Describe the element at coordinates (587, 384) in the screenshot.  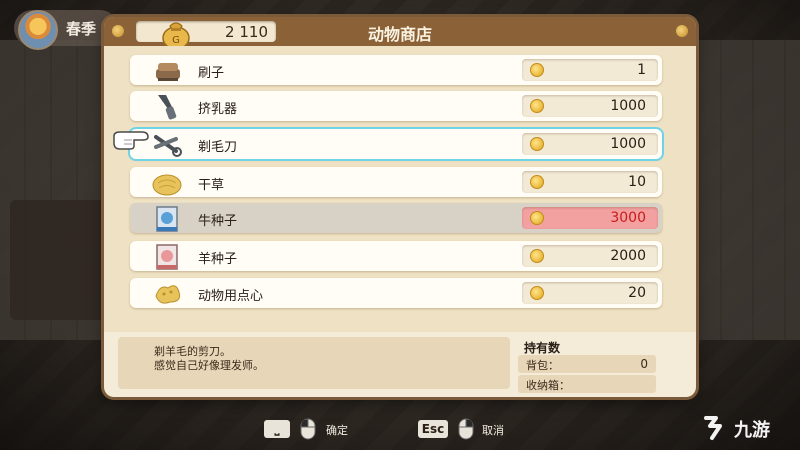
I see `owned-storage-row: 收纳箱：` at that location.